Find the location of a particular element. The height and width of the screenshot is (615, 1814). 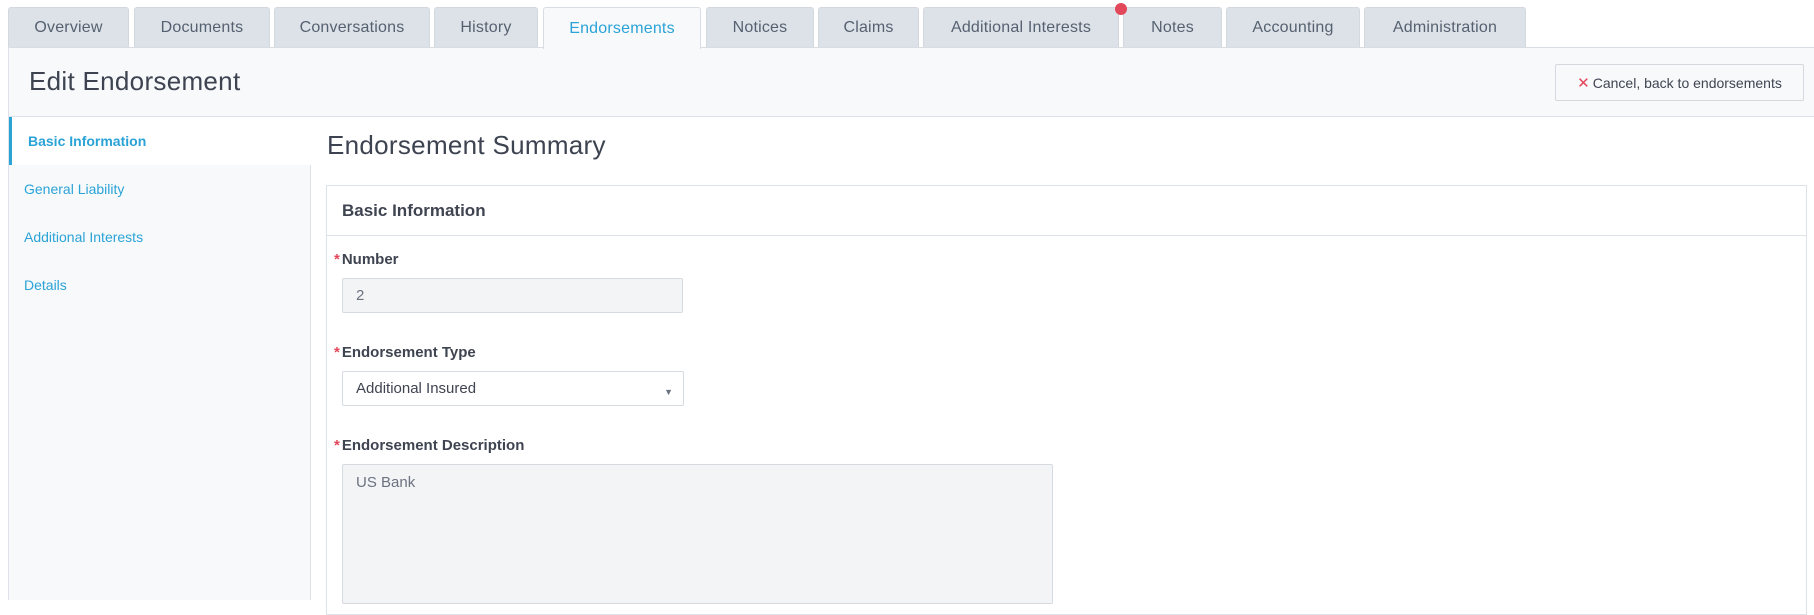

endorsement-type-select: Additional Insured ▼ is located at coordinates (513, 388).